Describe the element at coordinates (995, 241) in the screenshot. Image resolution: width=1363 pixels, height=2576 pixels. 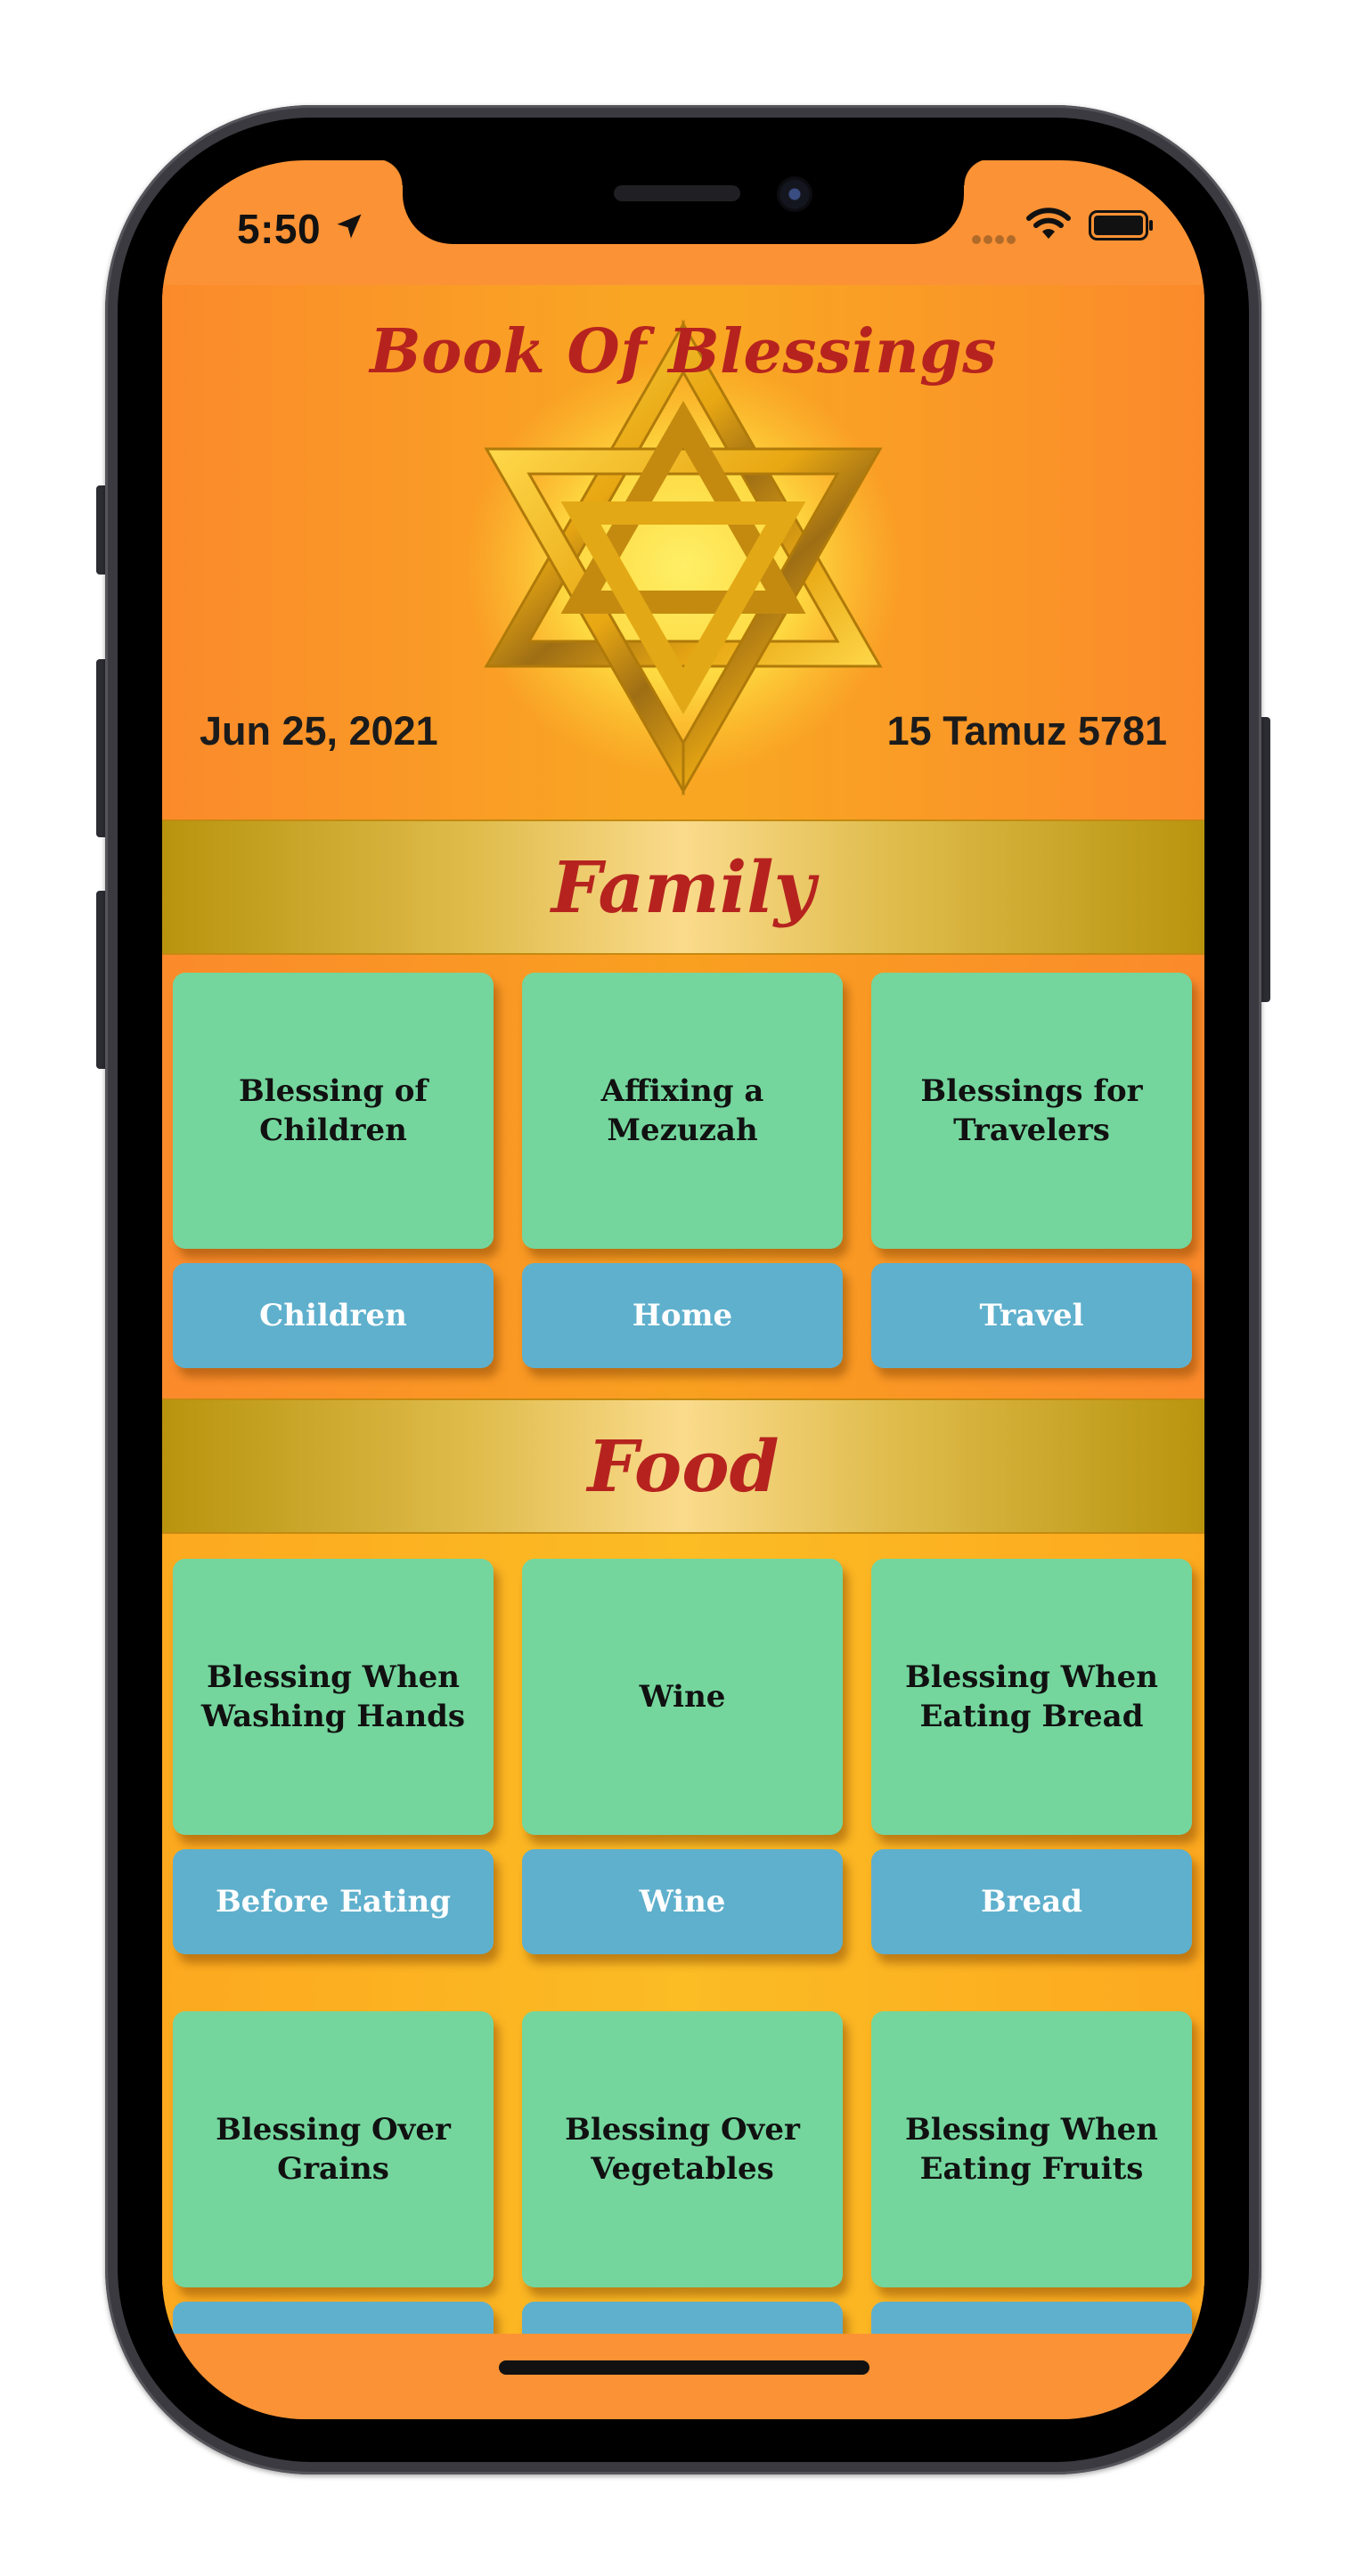
I see `cellular-dots-icon` at that location.